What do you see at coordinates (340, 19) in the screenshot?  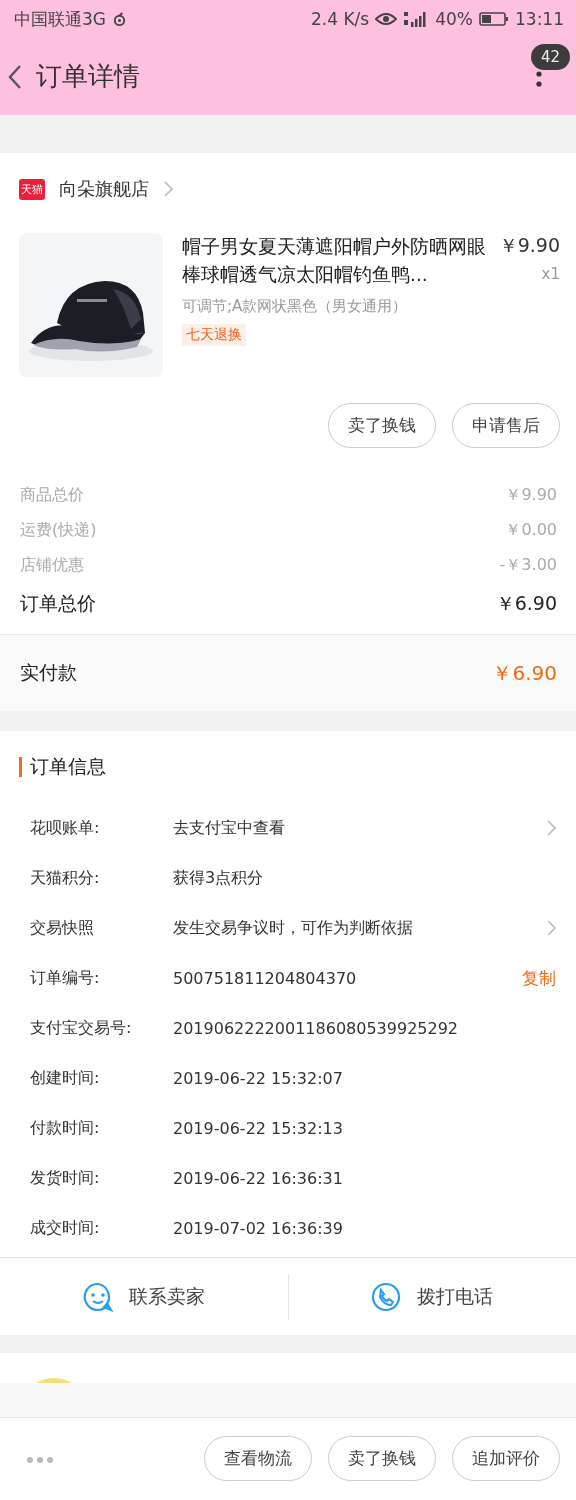 I see `network-speed: 2.4 K/s` at bounding box center [340, 19].